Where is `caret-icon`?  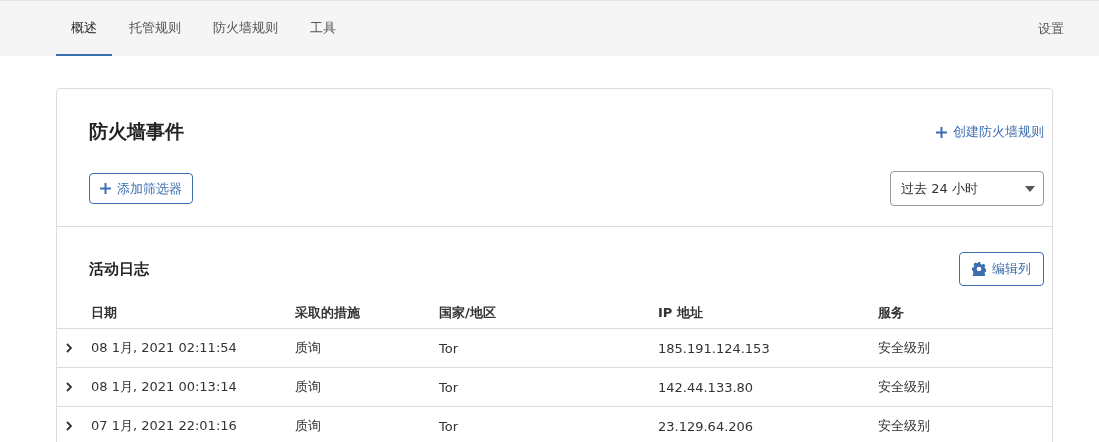 caret-icon is located at coordinates (1030, 188).